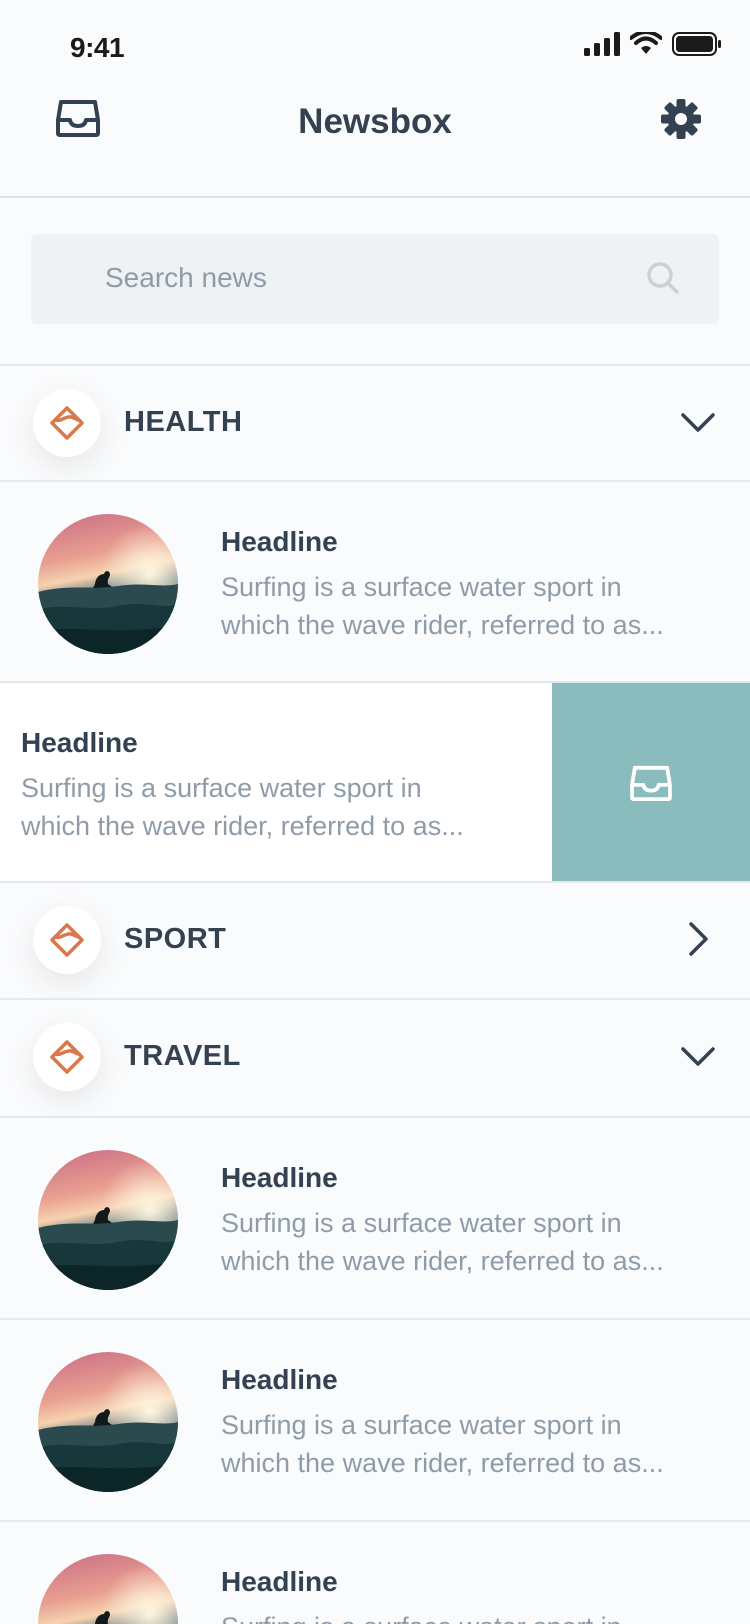  What do you see at coordinates (646, 43) in the screenshot?
I see `wifi-icon` at bounding box center [646, 43].